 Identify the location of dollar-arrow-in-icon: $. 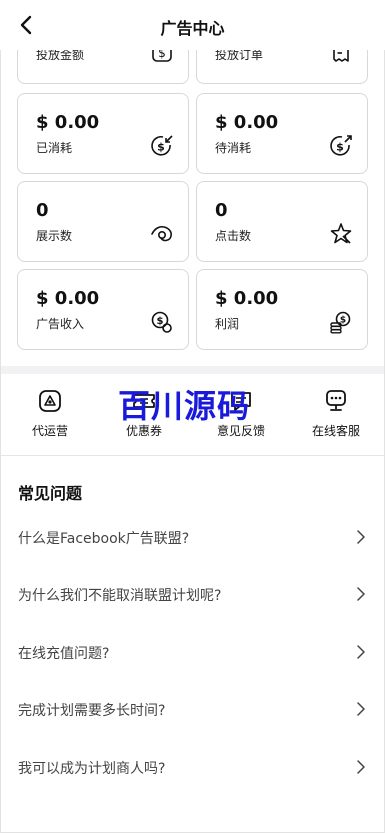
(162, 145).